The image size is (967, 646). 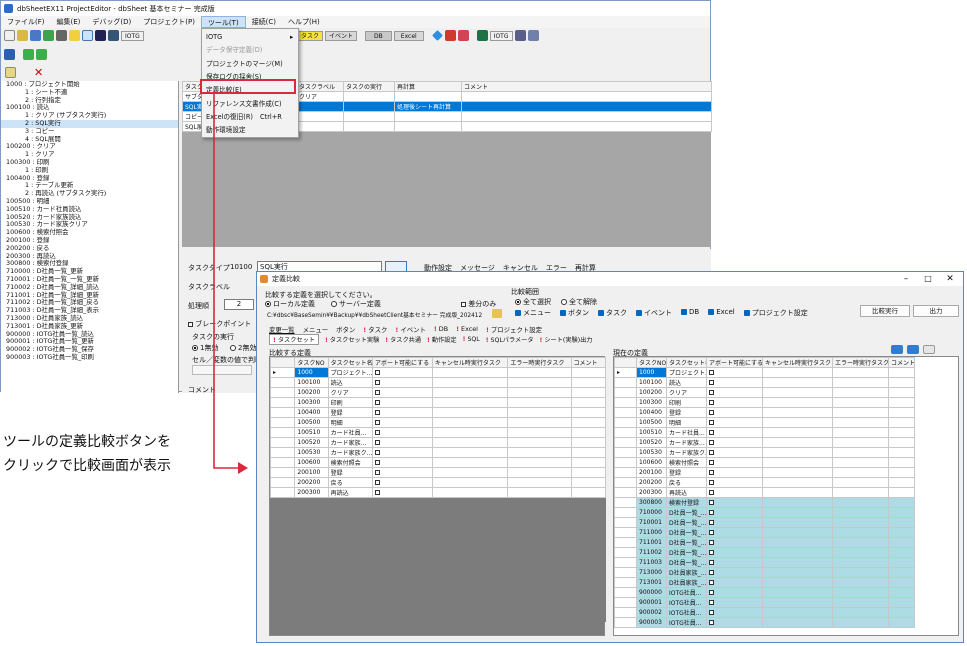 I want to click on export-button: 出力, so click(x=936, y=311).